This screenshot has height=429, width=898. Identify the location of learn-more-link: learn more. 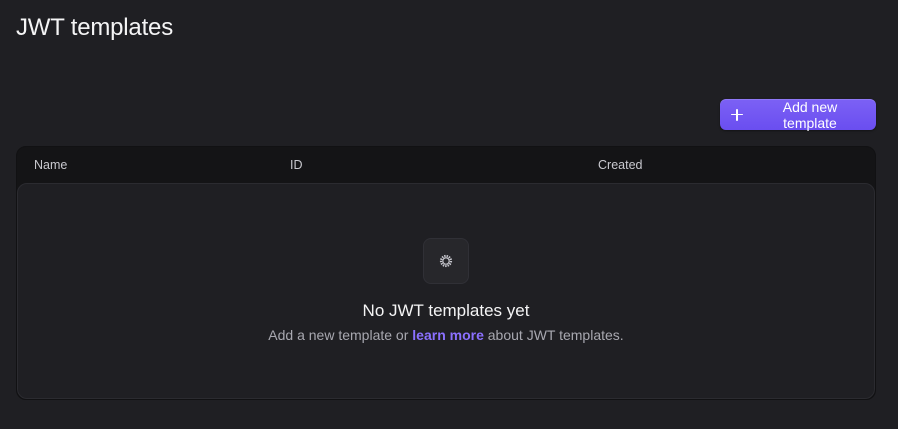
(448, 335).